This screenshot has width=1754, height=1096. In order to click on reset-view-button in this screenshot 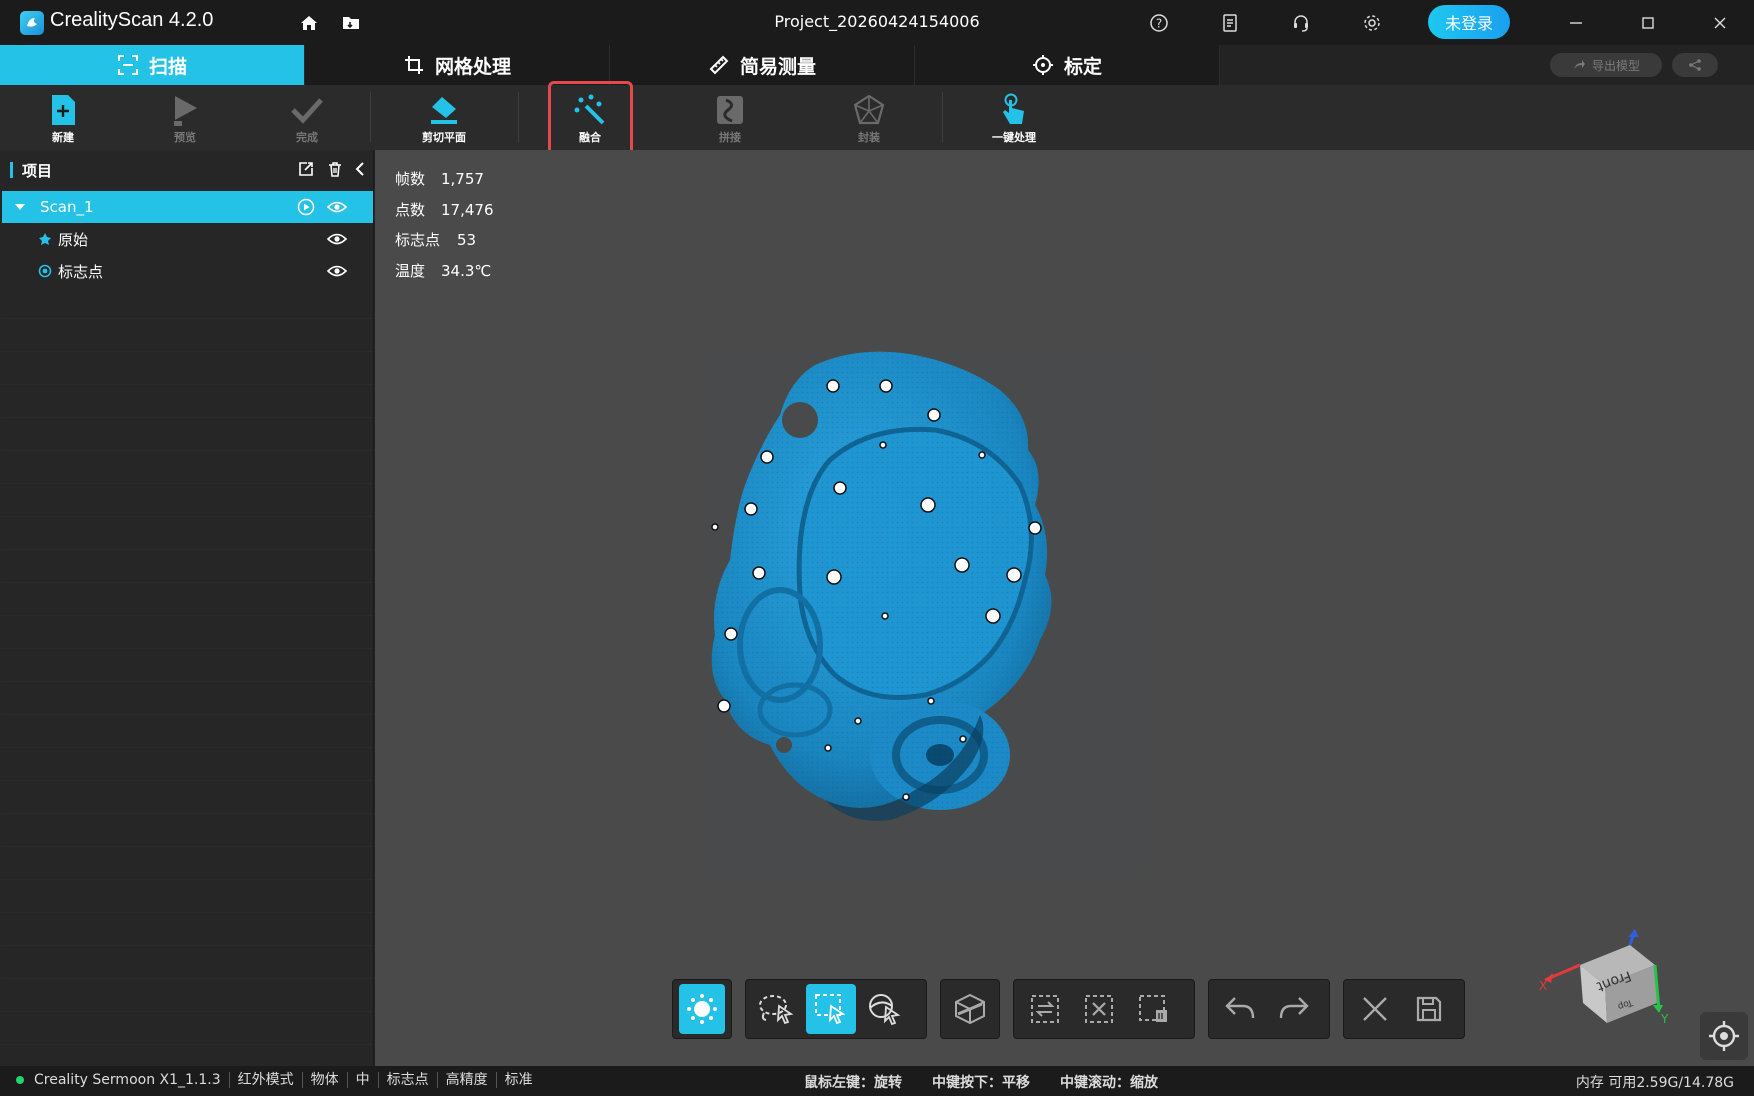, I will do `click(1724, 1036)`.